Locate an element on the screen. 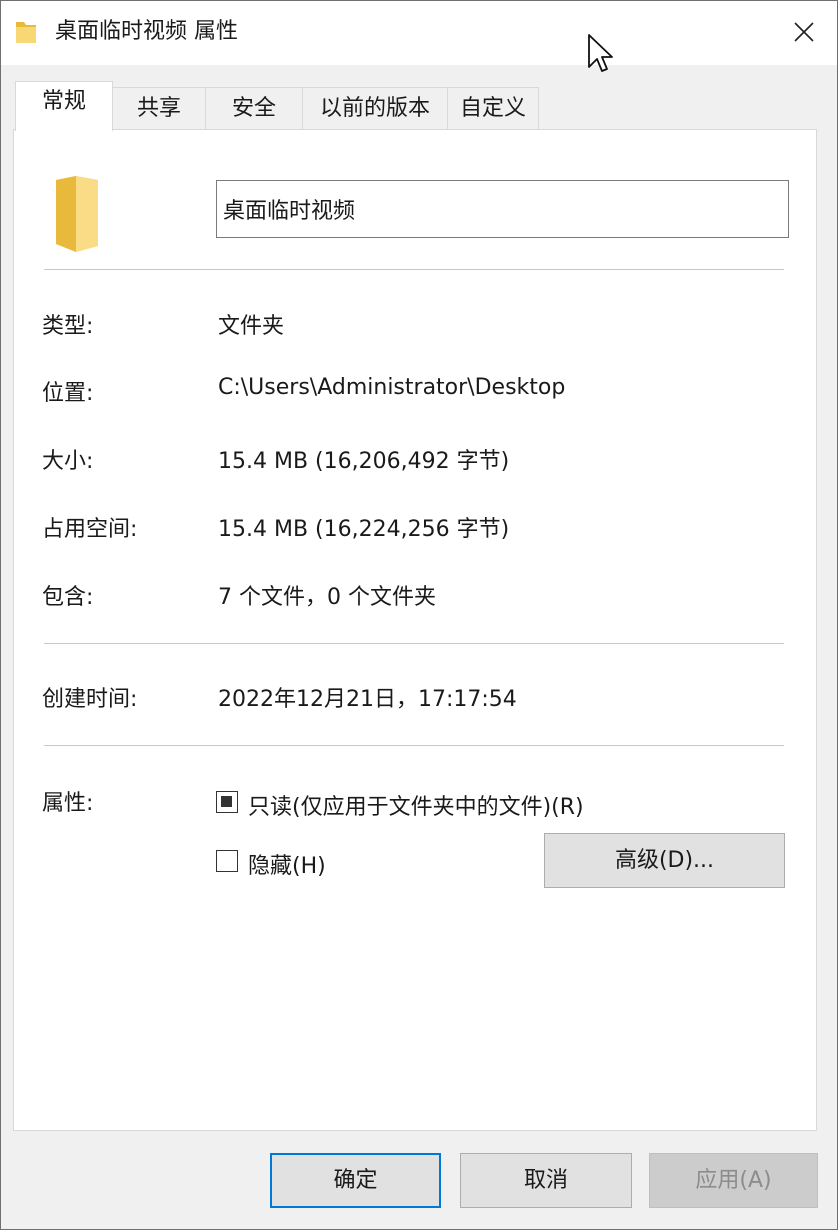 Image resolution: width=838 pixels, height=1230 pixels. hidden-checkbox is located at coordinates (227, 861).